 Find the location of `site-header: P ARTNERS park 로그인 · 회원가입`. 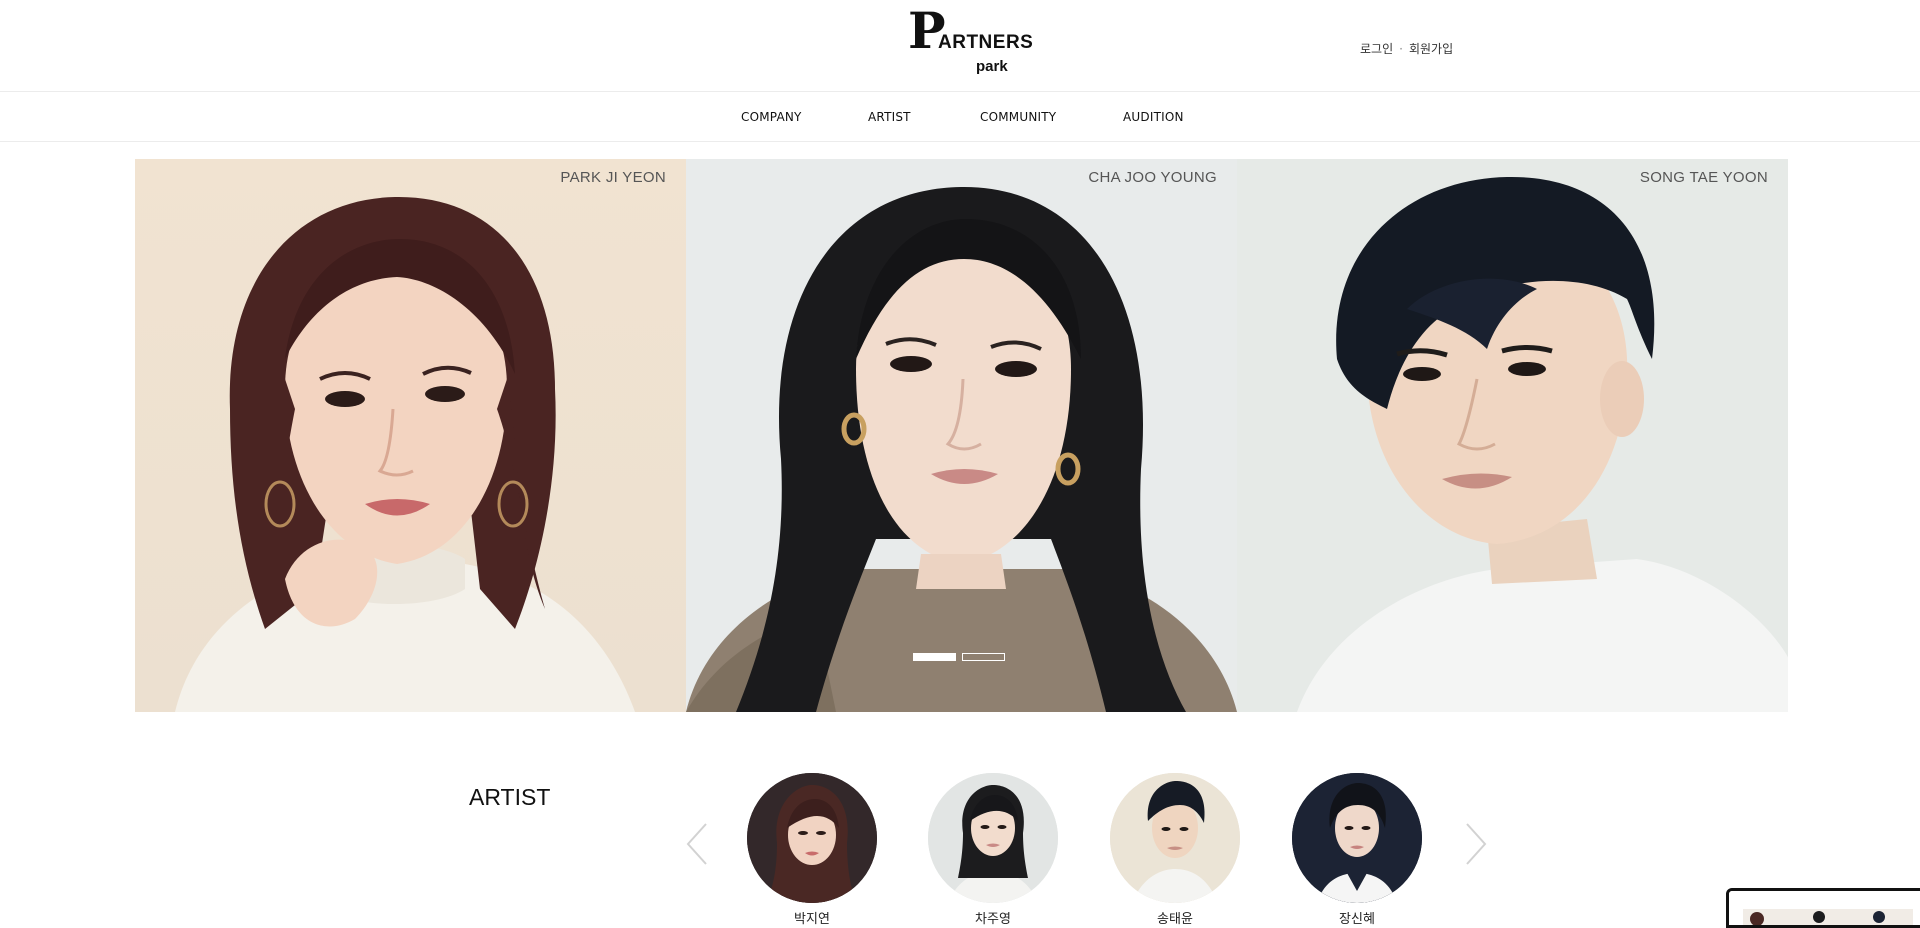

site-header: P ARTNERS park 로그인 · 회원가입 is located at coordinates (960, 46).